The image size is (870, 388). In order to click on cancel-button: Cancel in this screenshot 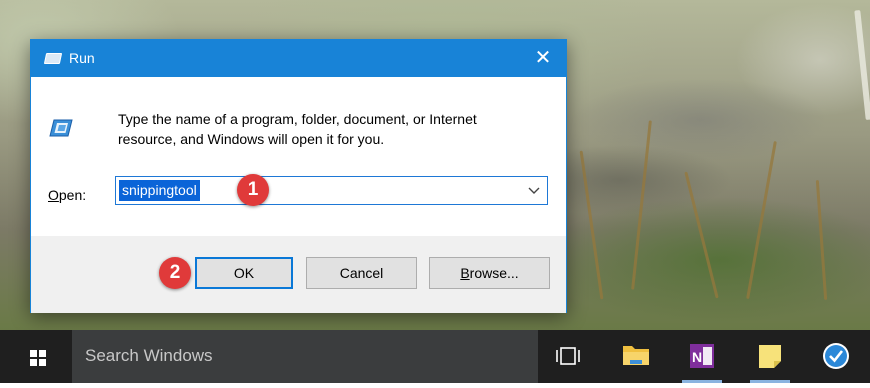, I will do `click(361, 273)`.